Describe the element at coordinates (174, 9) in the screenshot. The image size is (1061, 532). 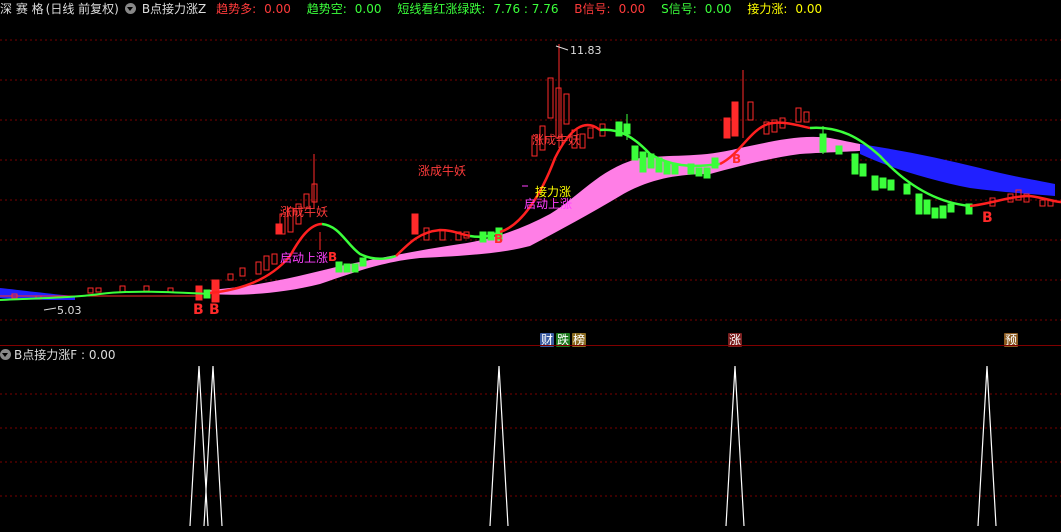
I see `indicator-name: B点接力涨Z` at that location.